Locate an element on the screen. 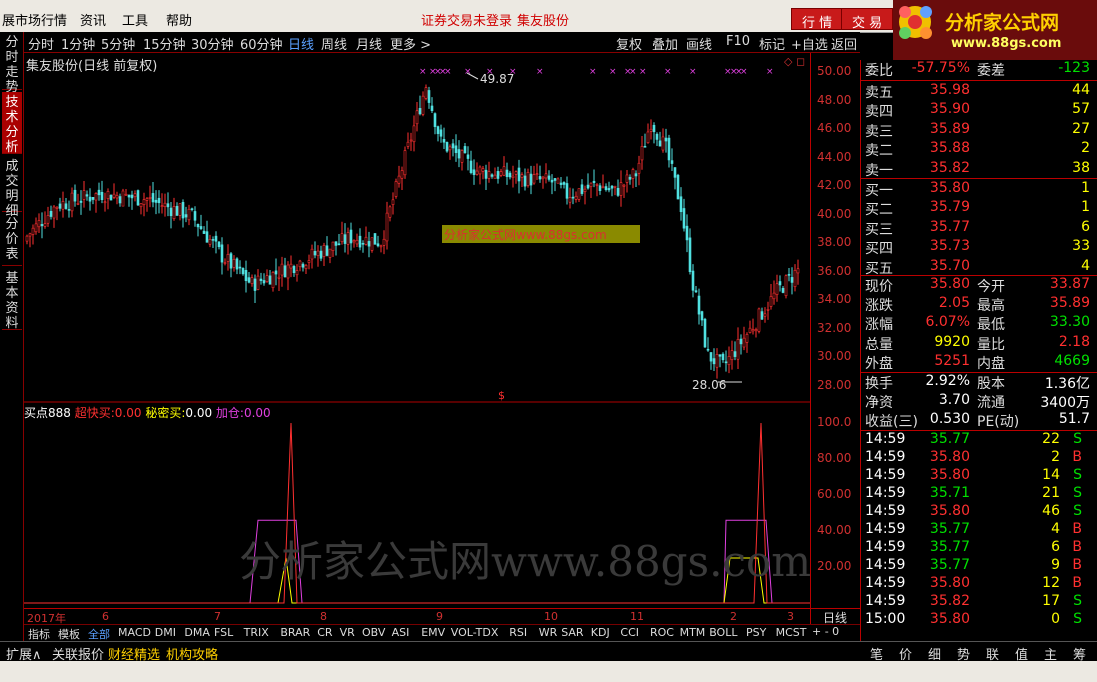  sell-volume: 27 is located at coordinates (1081, 128).